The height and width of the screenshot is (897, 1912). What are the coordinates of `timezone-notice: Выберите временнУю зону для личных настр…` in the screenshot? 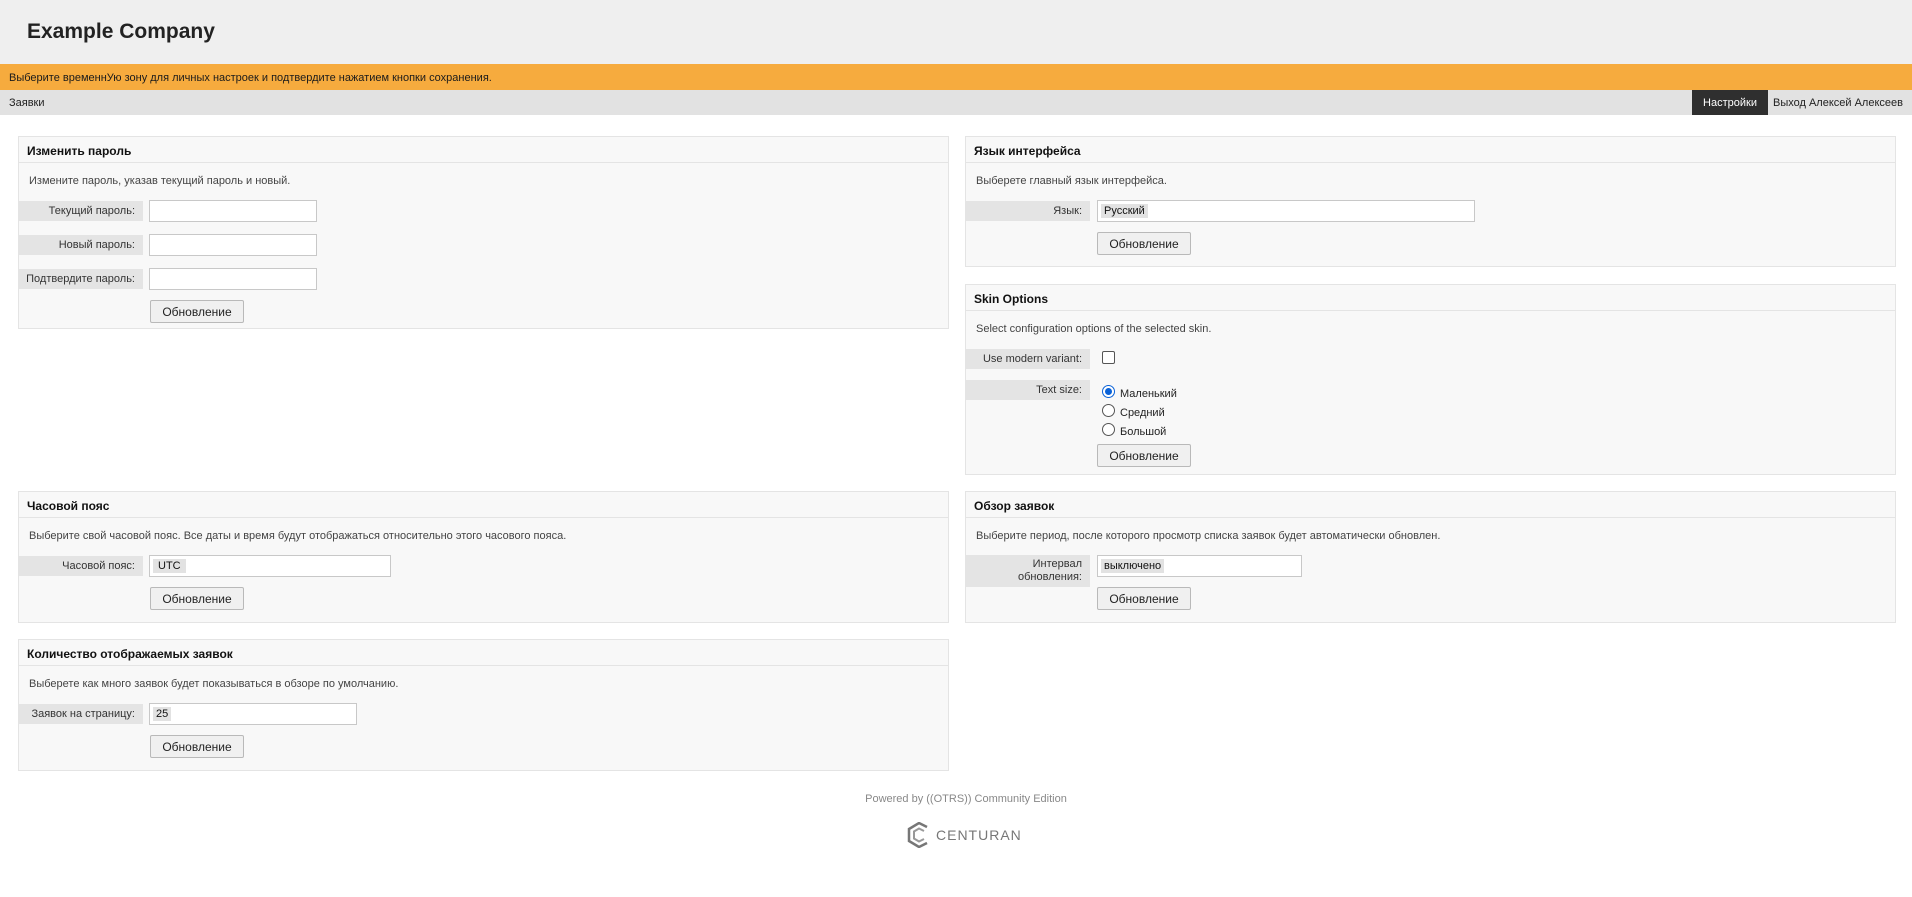 It's located at (956, 77).